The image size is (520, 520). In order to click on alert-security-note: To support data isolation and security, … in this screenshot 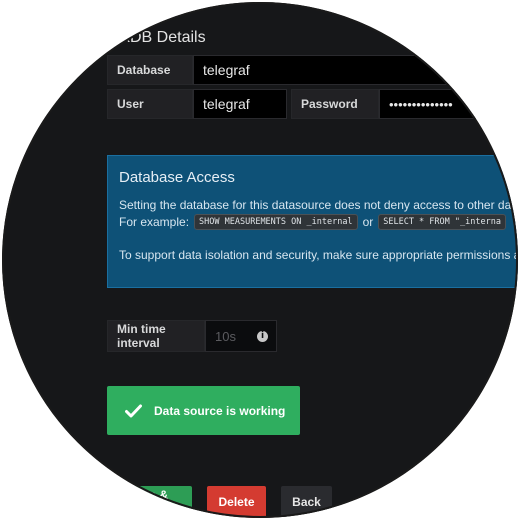, I will do `click(318, 255)`.